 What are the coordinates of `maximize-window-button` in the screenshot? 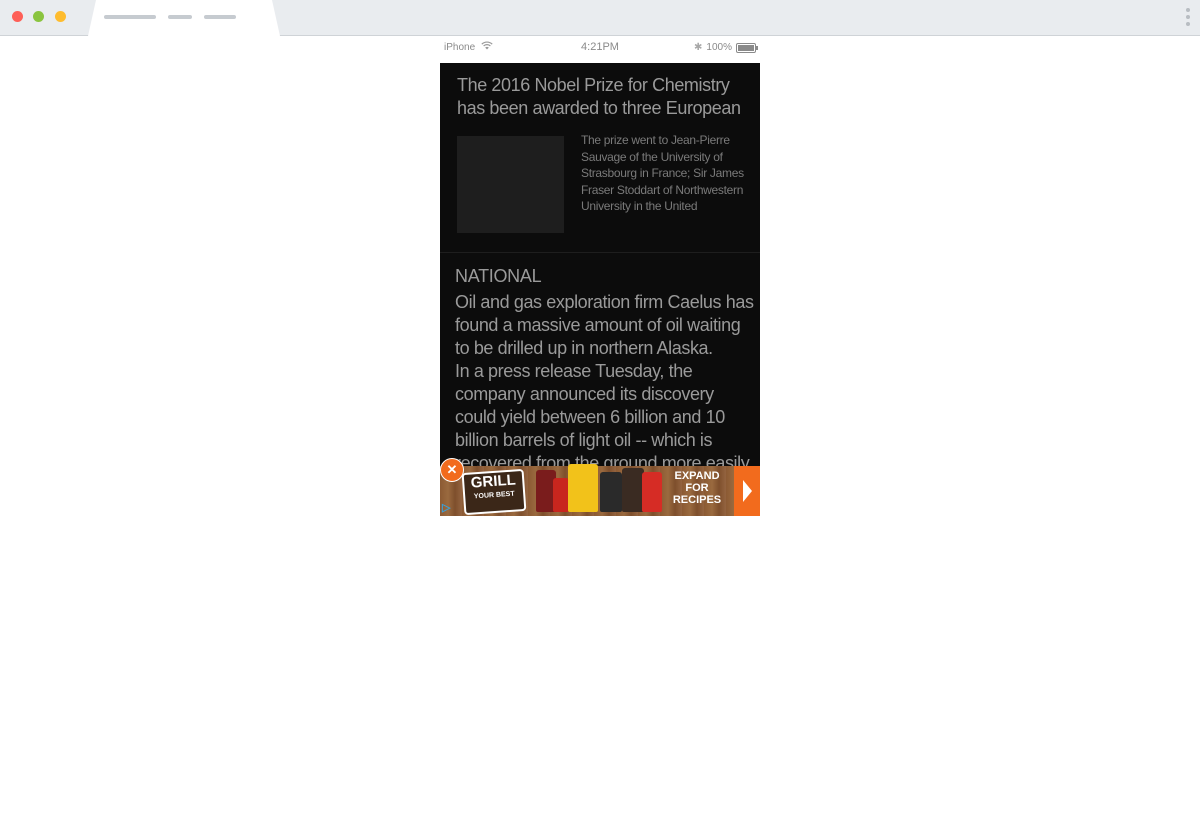 It's located at (38, 16).